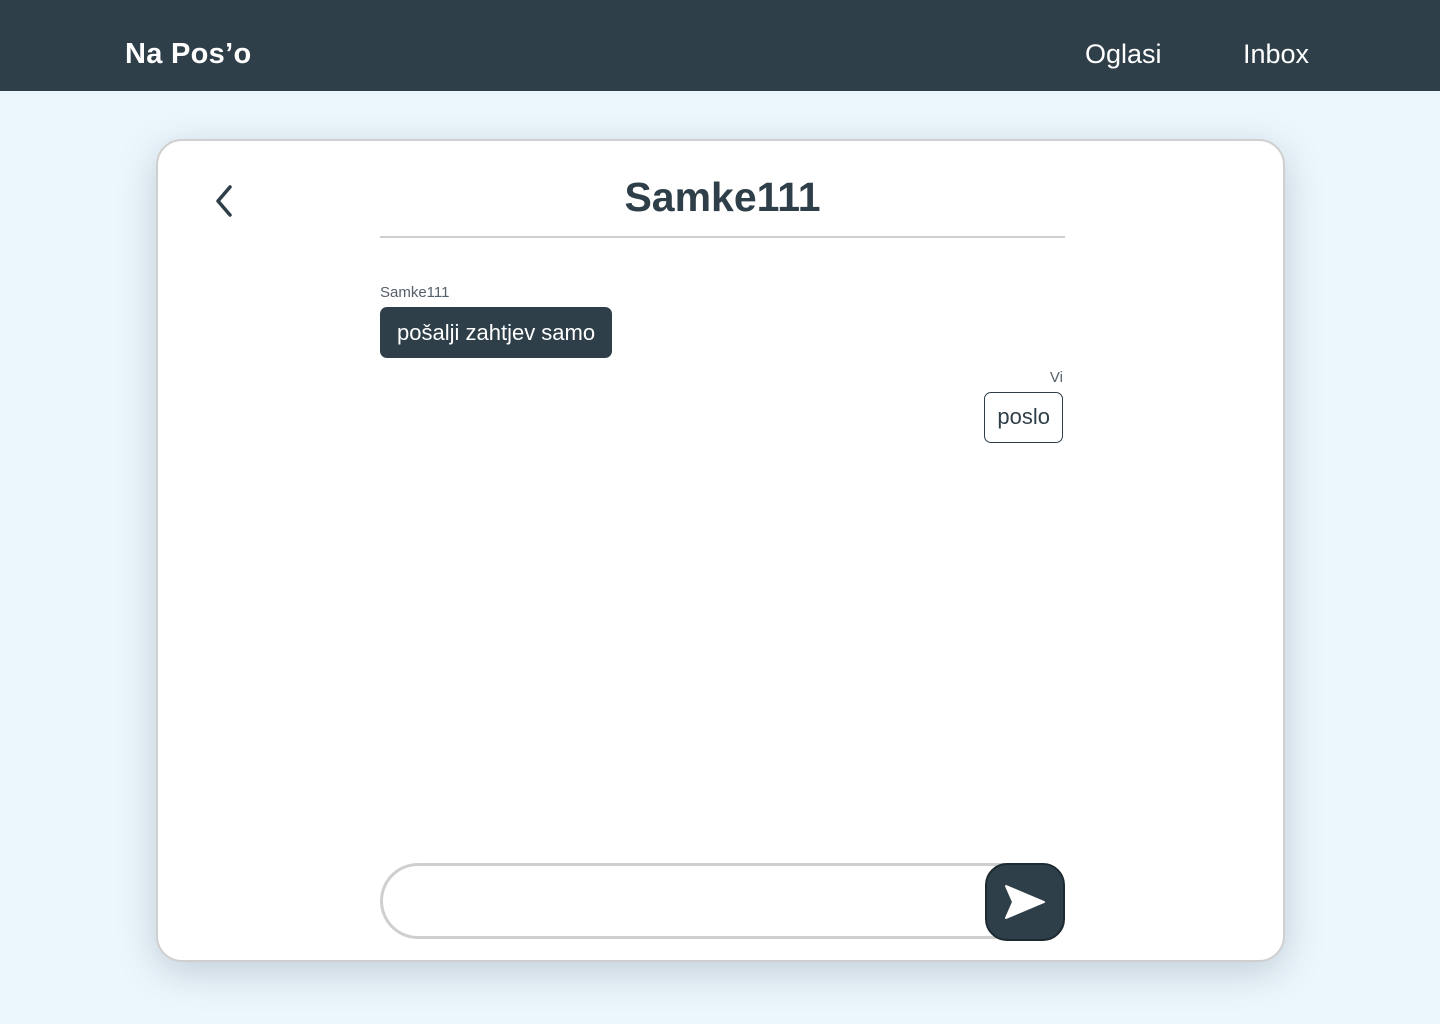 Image resolution: width=1440 pixels, height=1024 pixels. What do you see at coordinates (720, 45) in the screenshot?
I see `top-navbar: Na Pos’o Oglasi Inbox` at bounding box center [720, 45].